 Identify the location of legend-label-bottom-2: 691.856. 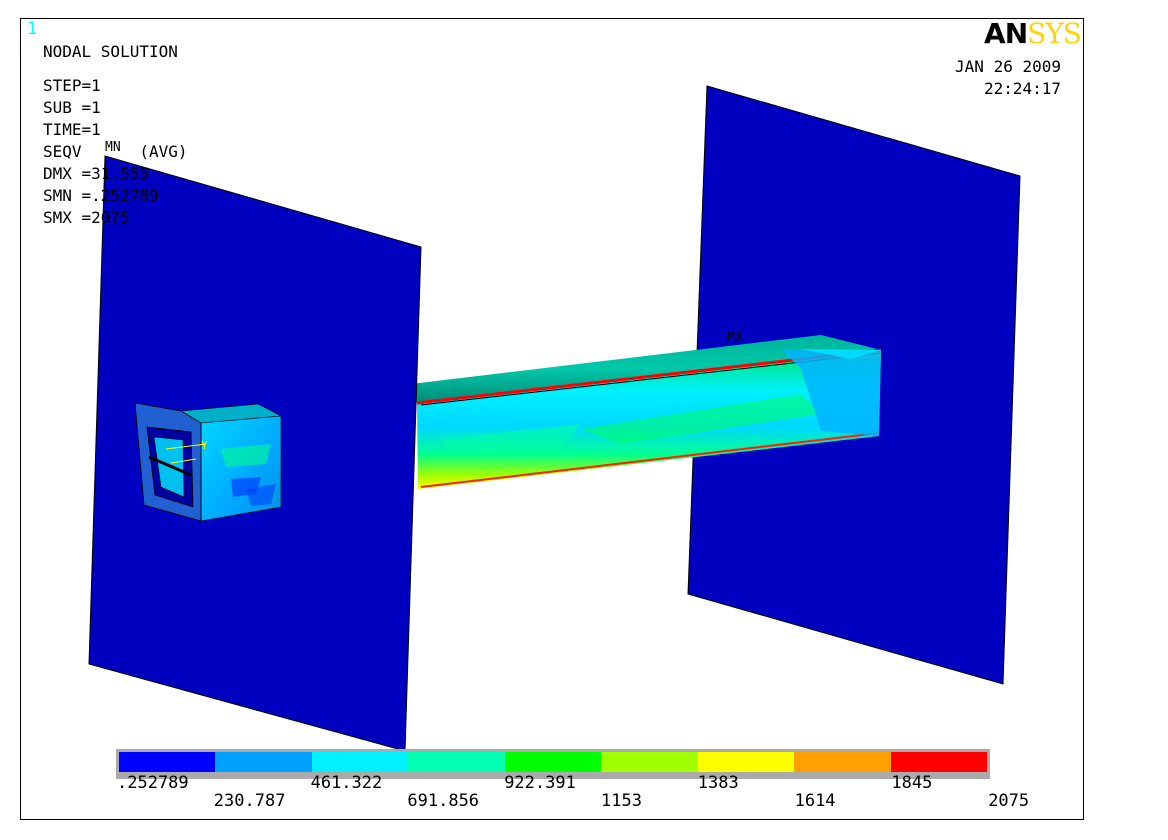
(443, 801).